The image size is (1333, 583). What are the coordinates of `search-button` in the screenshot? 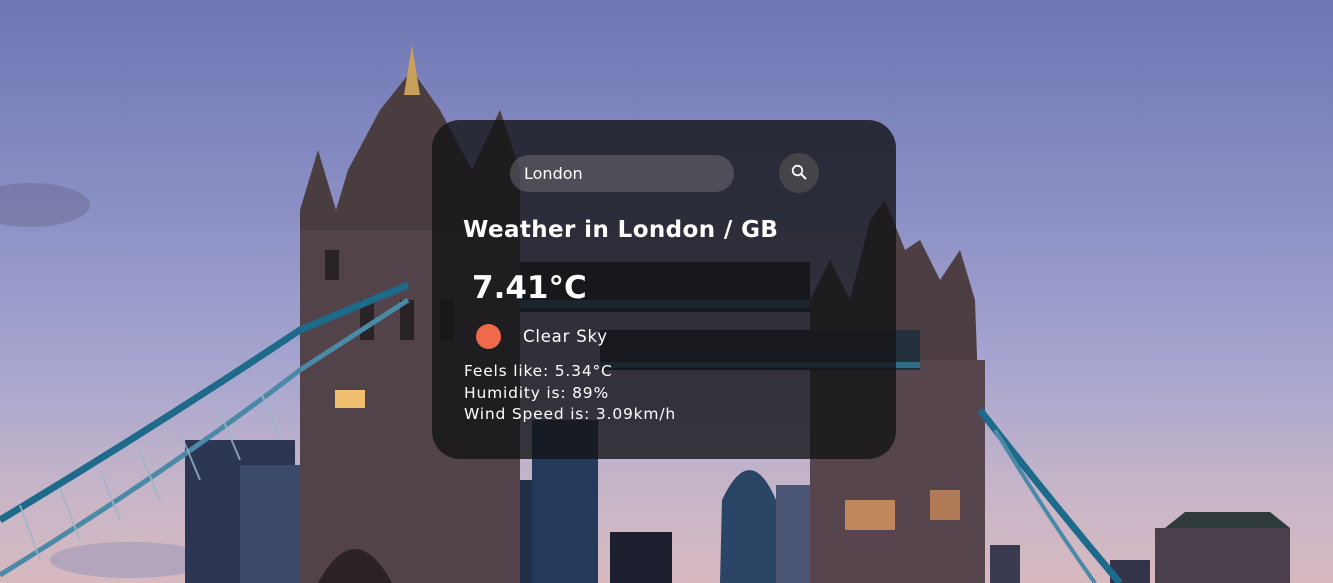 It's located at (799, 173).